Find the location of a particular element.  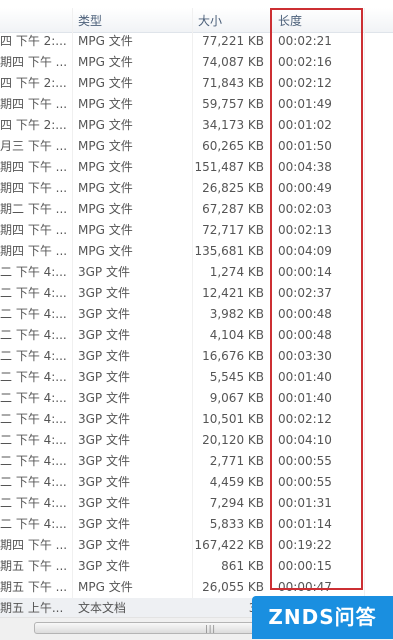

table-row: 月三 下午 ... MPG 文件 60,265 KB 00:01:50 is located at coordinates (196, 146).